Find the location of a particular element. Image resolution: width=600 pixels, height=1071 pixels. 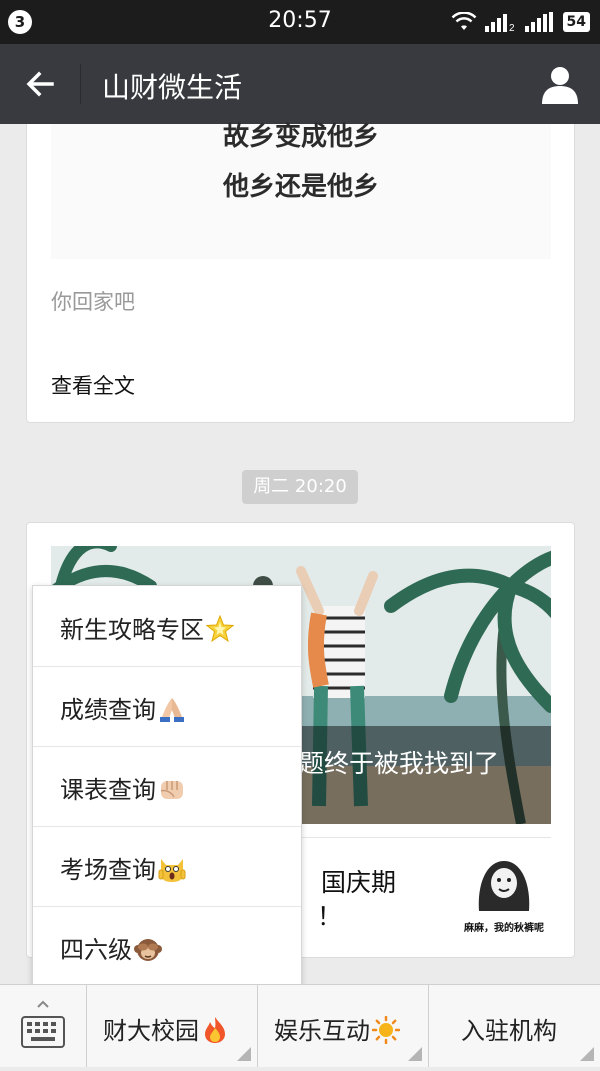

menu-item-exam-room-query: 考场查询 is located at coordinates (167, 866).